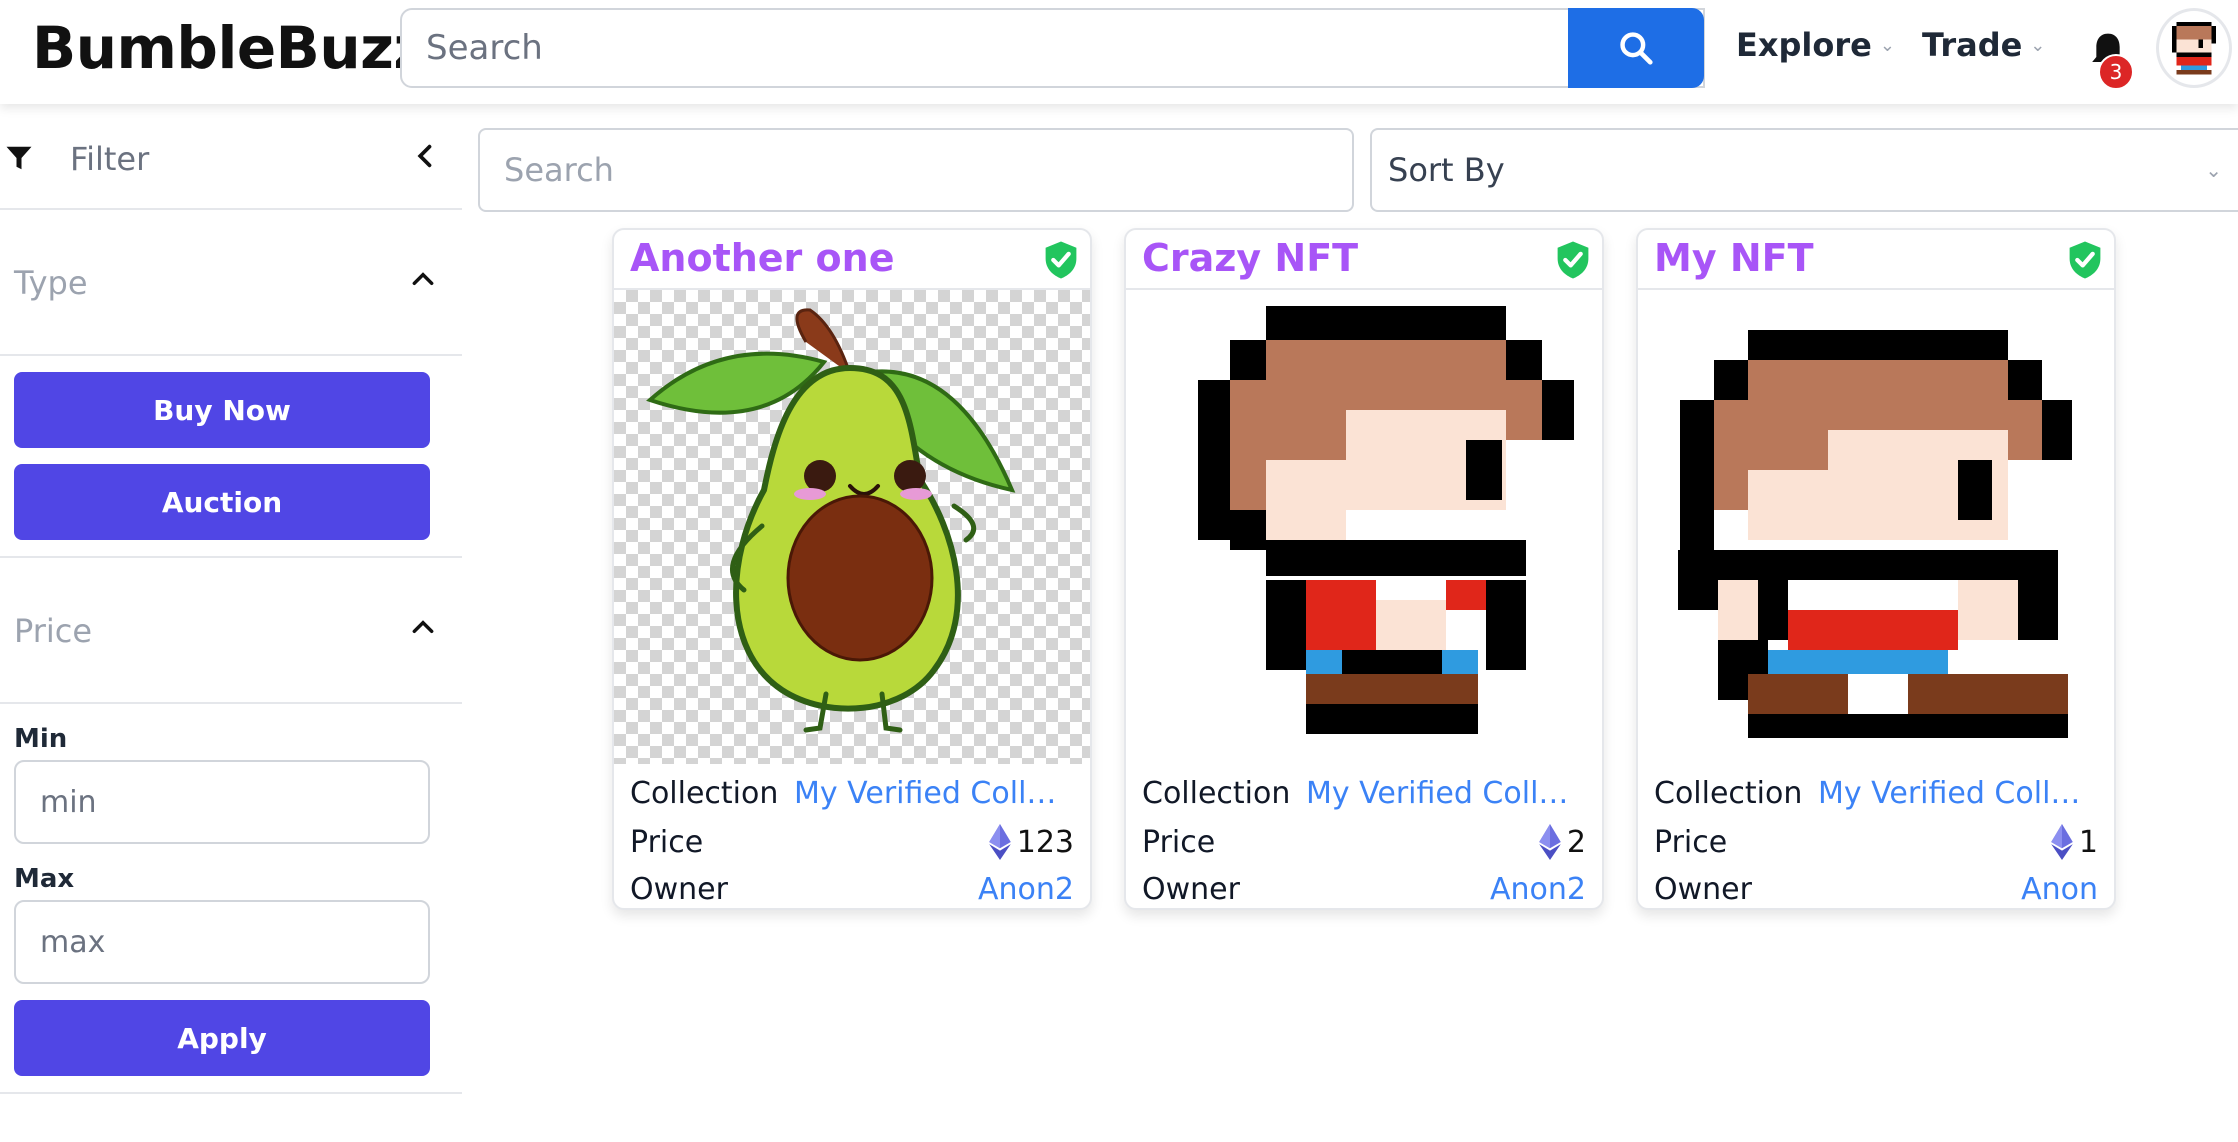 The height and width of the screenshot is (1142, 2238). I want to click on min-label: Min, so click(41, 739).